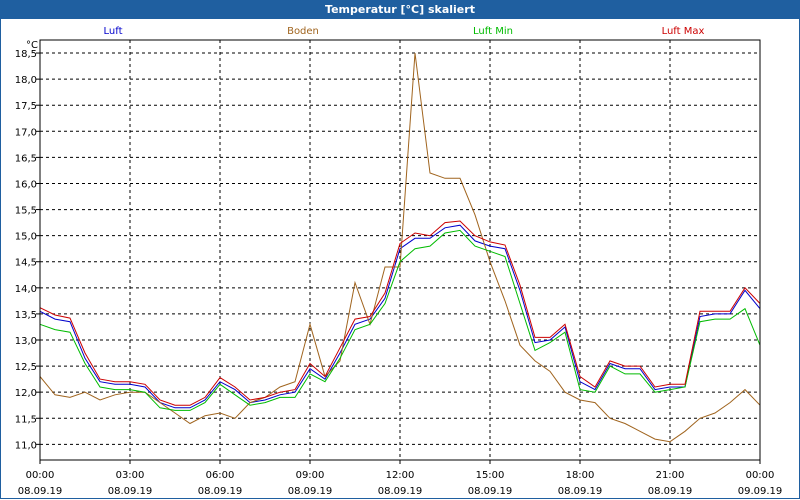 This screenshot has height=500, width=800. Describe the element at coordinates (760, 491) in the screenshot. I see `x-tick-date-label: 09.09.19` at that location.